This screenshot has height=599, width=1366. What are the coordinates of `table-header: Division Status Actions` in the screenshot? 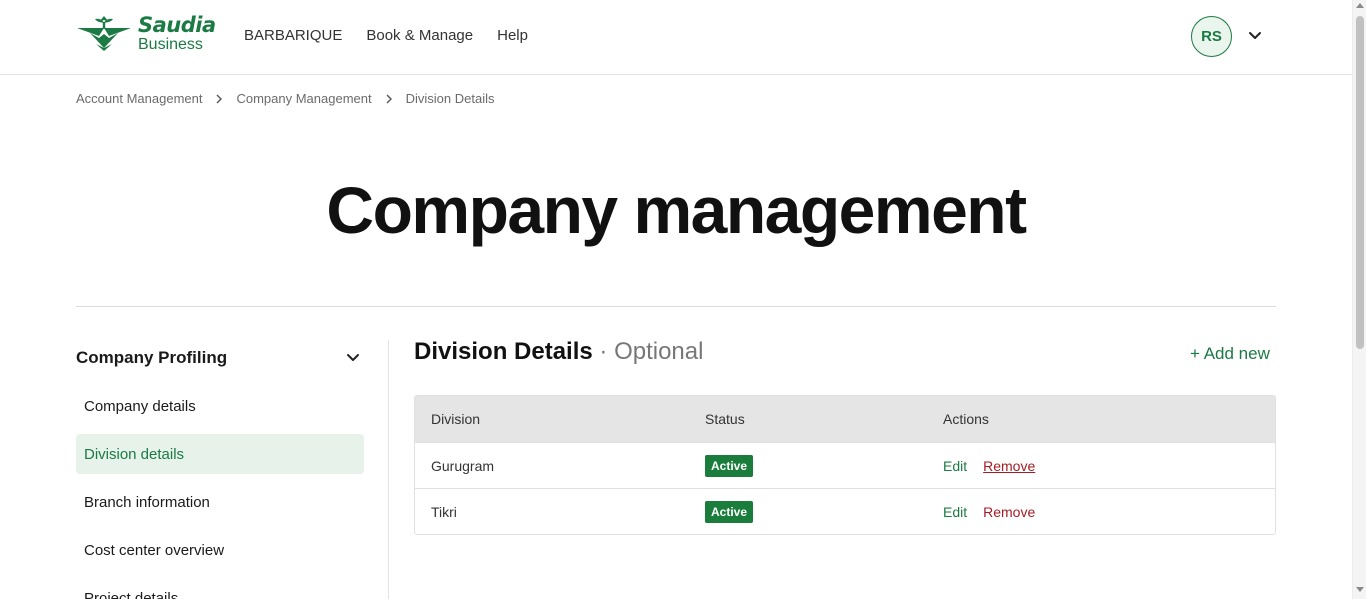 It's located at (845, 419).